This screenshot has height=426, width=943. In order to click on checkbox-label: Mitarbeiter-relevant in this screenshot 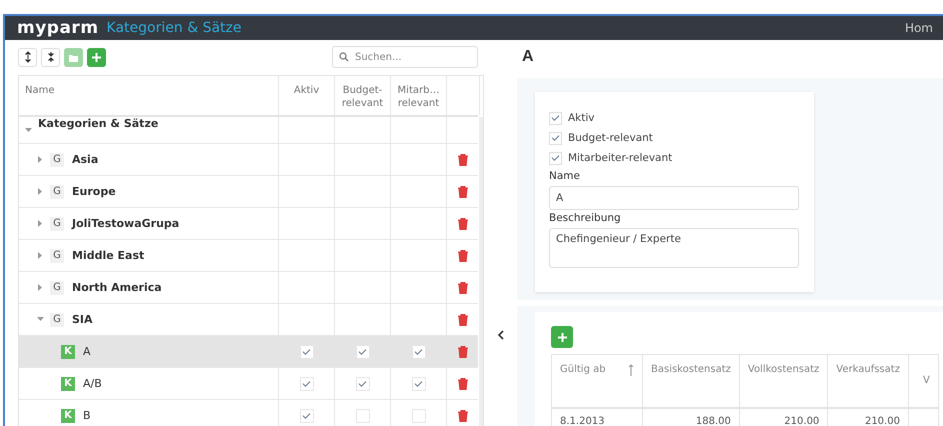, I will do `click(620, 158)`.